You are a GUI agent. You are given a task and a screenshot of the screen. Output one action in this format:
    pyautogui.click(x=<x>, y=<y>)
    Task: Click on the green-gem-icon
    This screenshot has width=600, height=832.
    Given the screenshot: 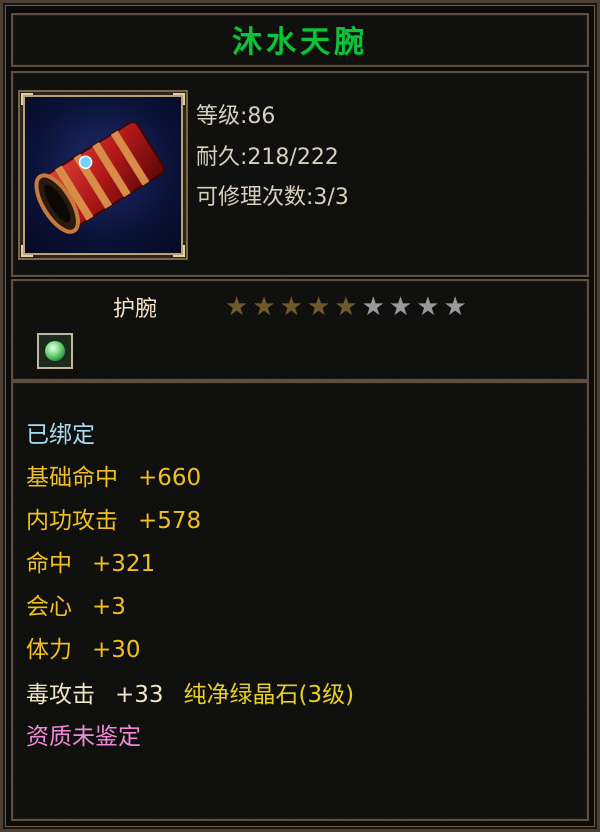 What is the action you would take?
    pyautogui.click(x=55, y=351)
    